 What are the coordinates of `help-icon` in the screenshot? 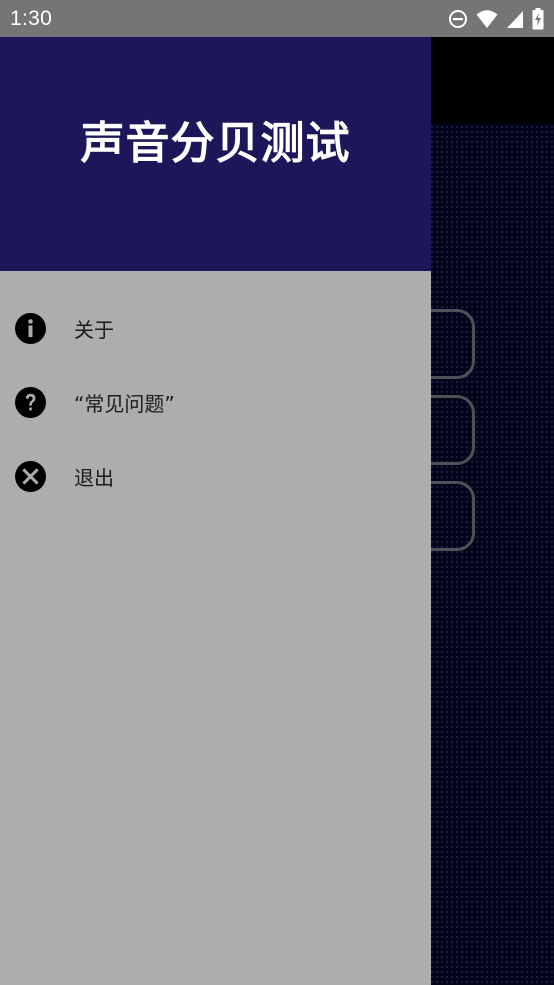 It's located at (30, 402).